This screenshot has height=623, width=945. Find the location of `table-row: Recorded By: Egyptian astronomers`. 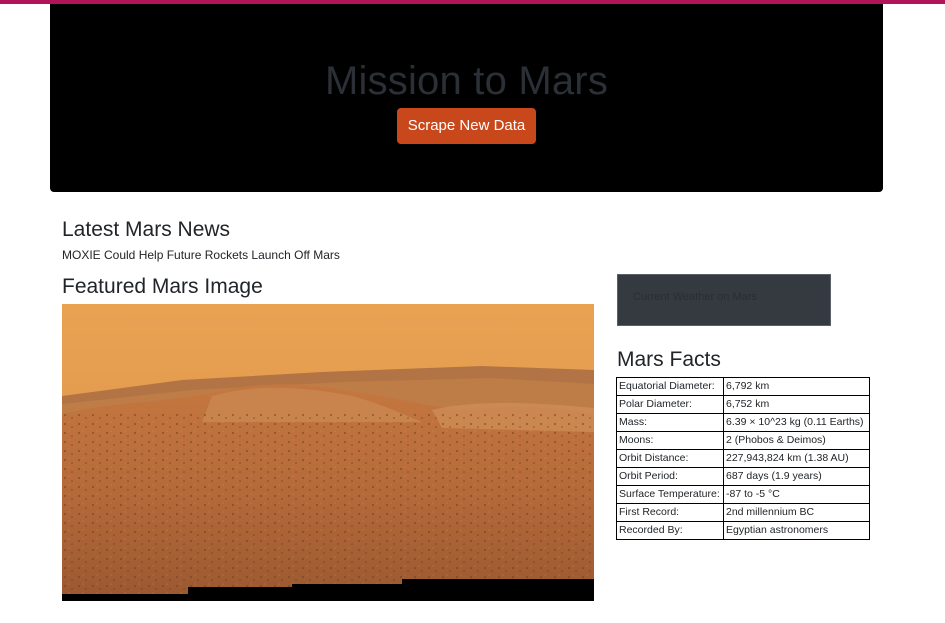

table-row: Recorded By: Egyptian astronomers is located at coordinates (743, 530).